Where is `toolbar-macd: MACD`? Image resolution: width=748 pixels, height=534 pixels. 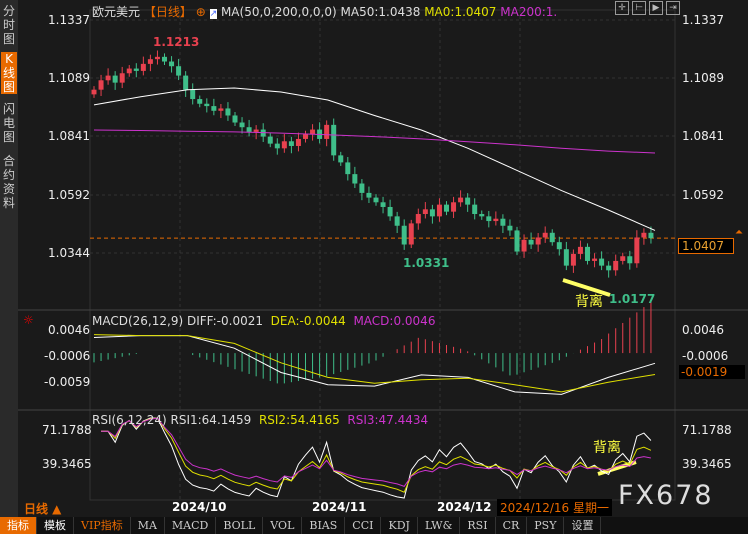 toolbar-macd: MACD is located at coordinates (191, 525).